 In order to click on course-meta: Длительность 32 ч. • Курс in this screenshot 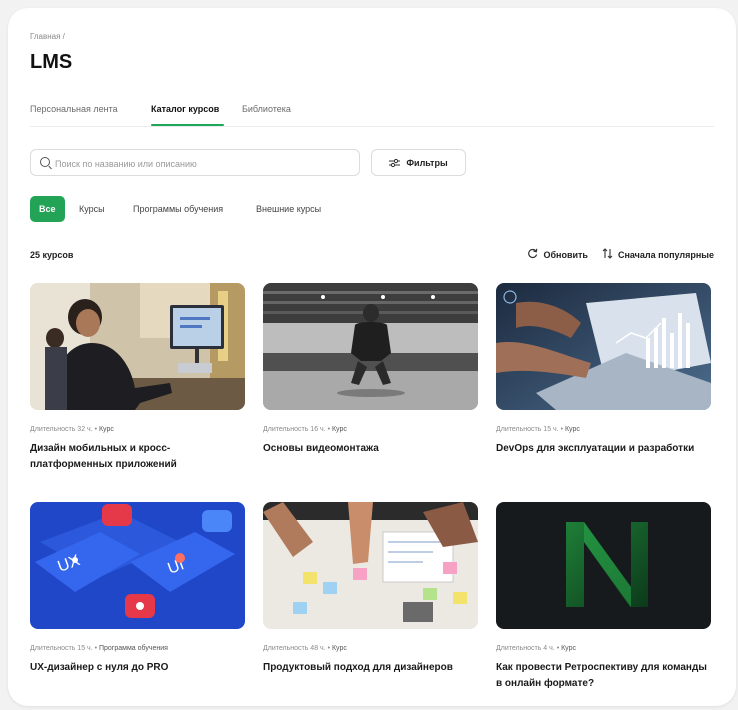, I will do `click(72, 429)`.